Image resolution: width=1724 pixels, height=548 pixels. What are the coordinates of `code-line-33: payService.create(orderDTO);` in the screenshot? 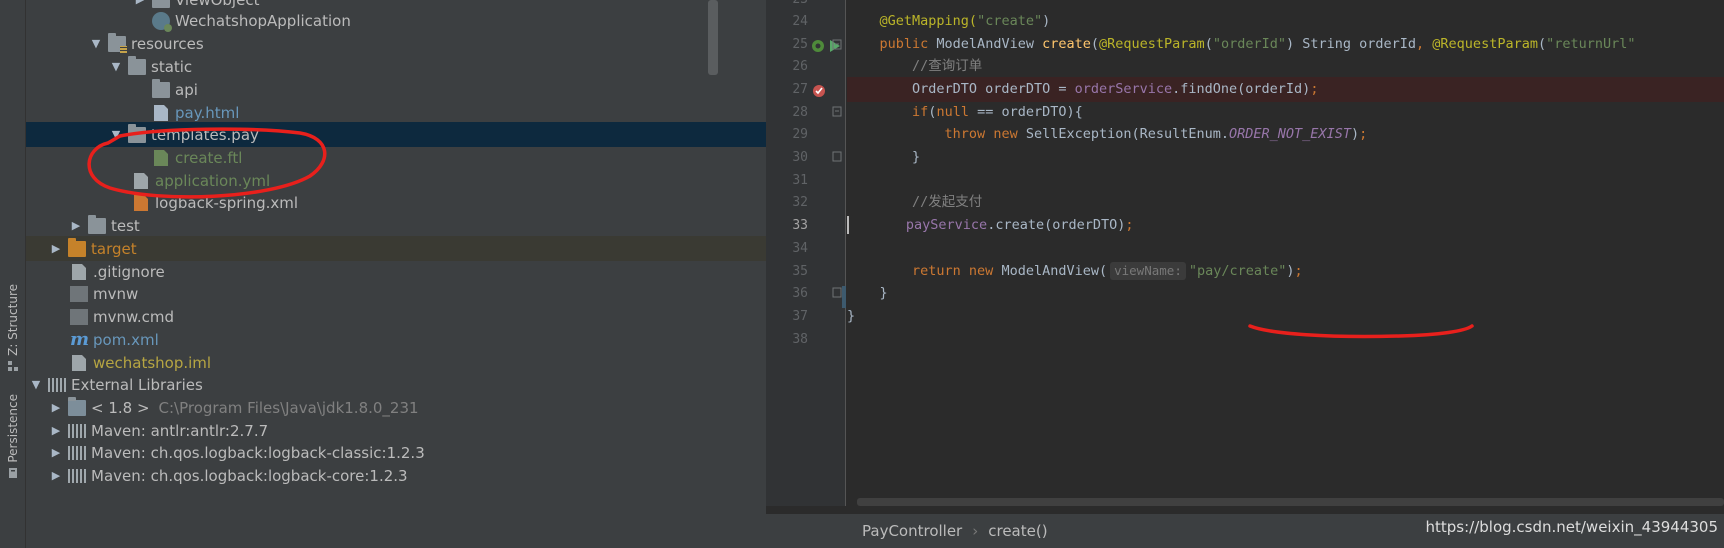 It's located at (1285, 225).